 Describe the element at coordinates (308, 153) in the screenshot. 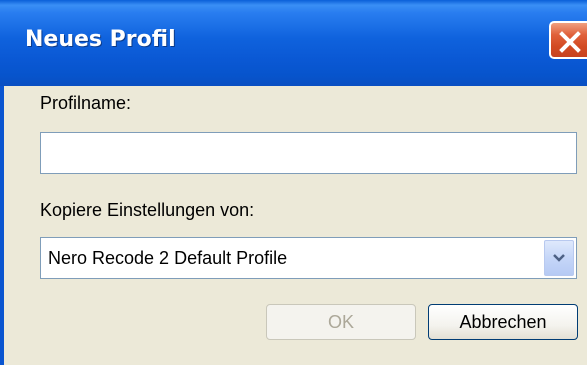

I see `profile-name-input` at that location.